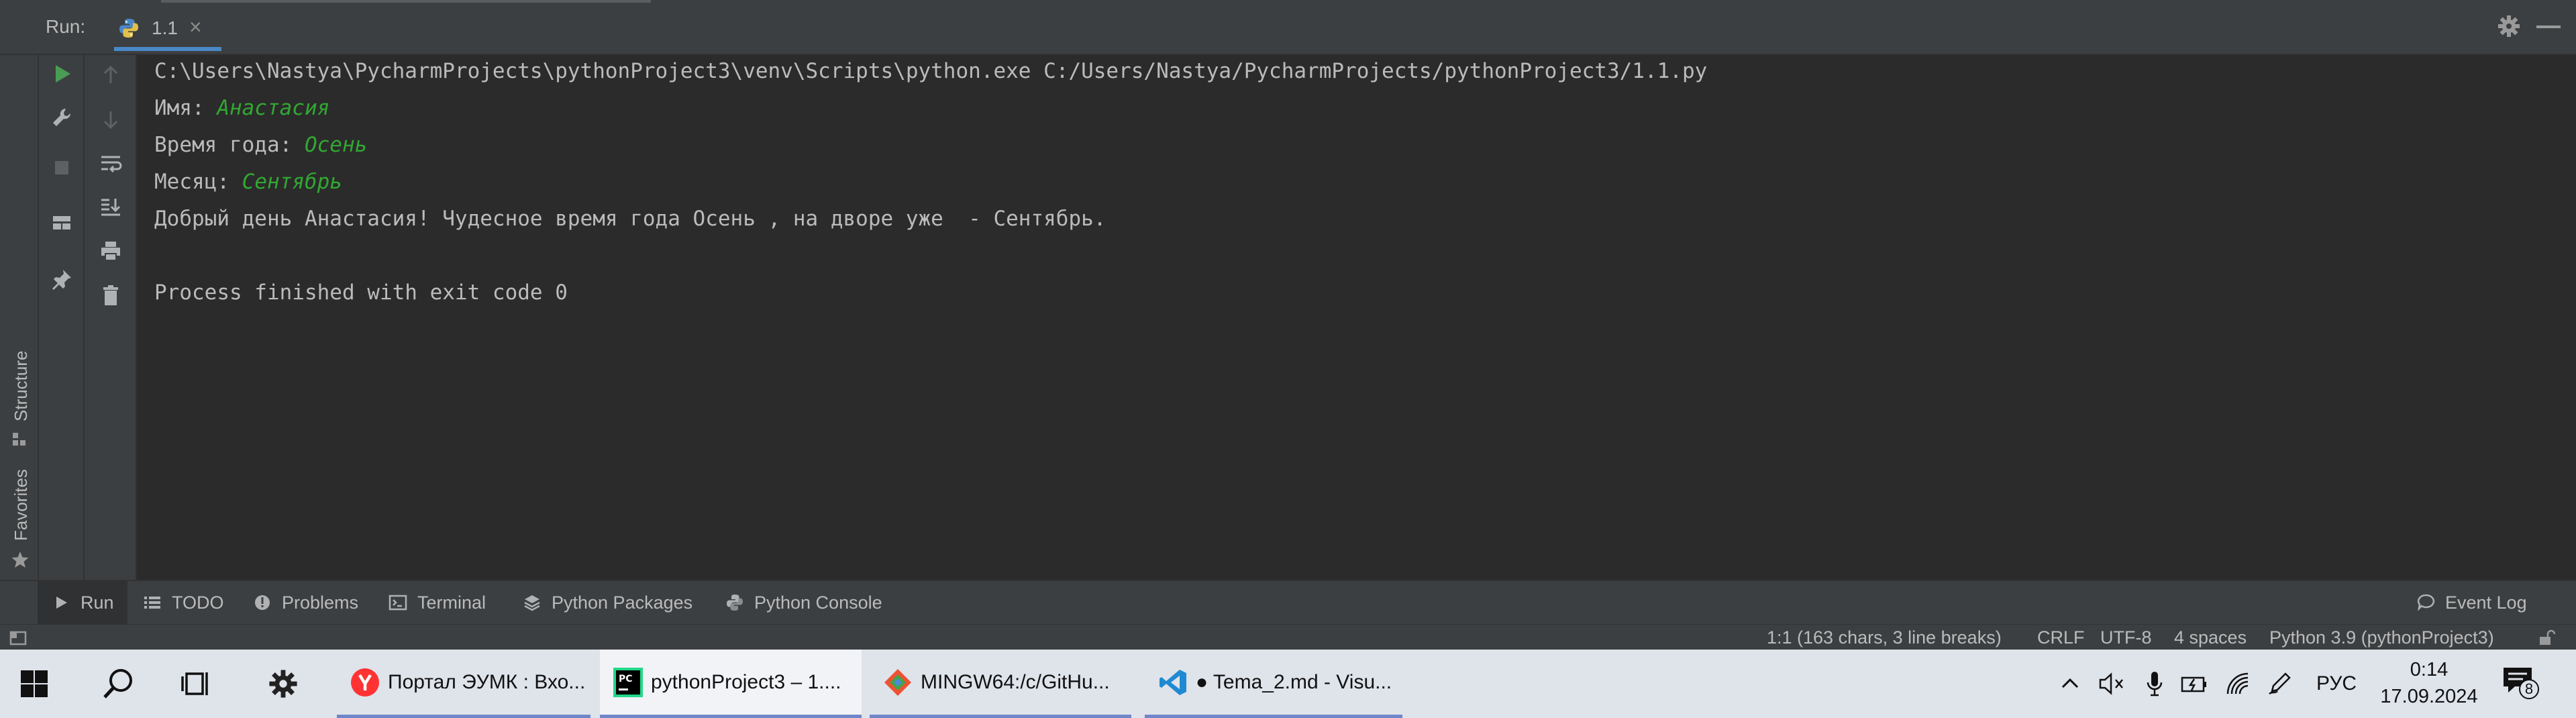  I want to click on problems-tool-label: Problems, so click(320, 602).